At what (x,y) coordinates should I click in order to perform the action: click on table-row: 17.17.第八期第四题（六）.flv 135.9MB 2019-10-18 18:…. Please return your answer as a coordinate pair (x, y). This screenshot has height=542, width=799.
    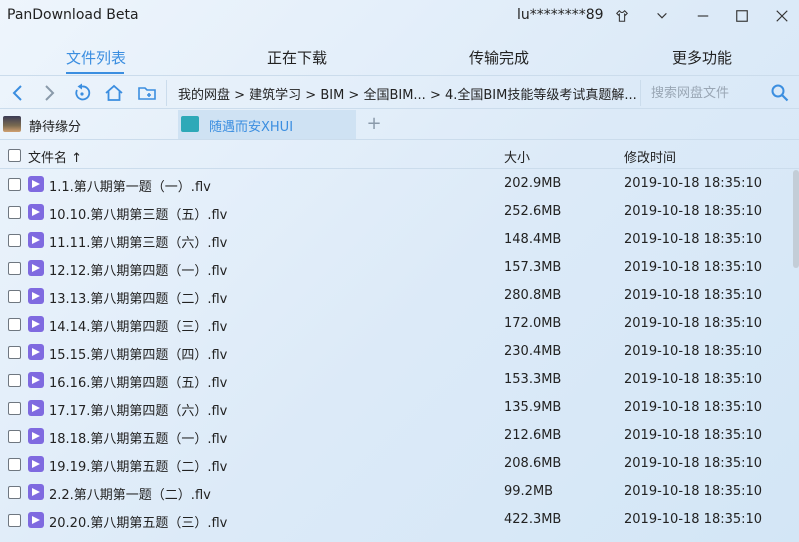
    Looking at the image, I should click on (396, 408).